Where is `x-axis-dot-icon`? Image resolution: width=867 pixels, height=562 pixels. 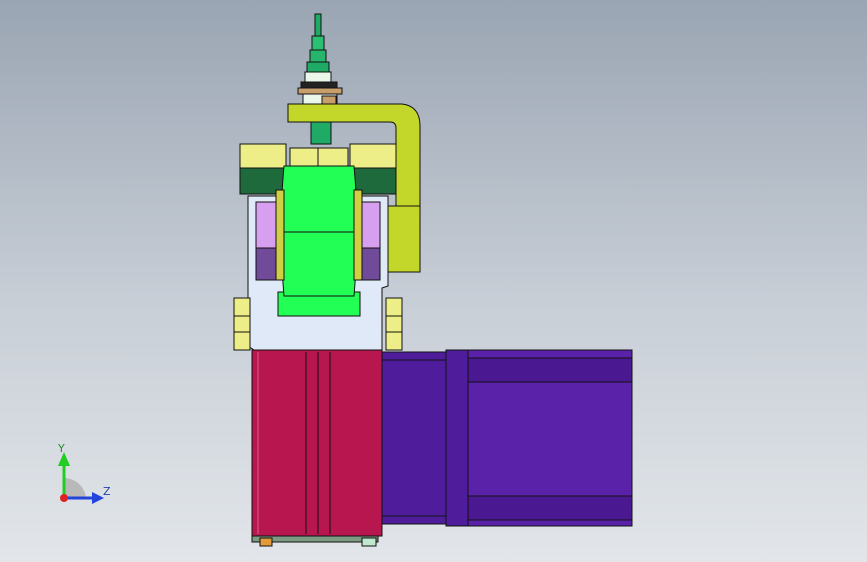 x-axis-dot-icon is located at coordinates (64, 498).